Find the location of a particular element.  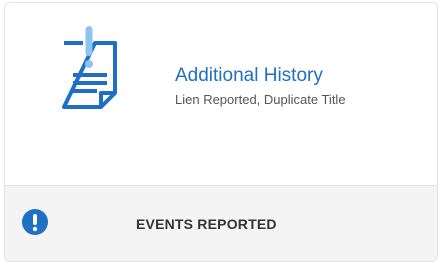

document-alert-icon is located at coordinates (89, 67).